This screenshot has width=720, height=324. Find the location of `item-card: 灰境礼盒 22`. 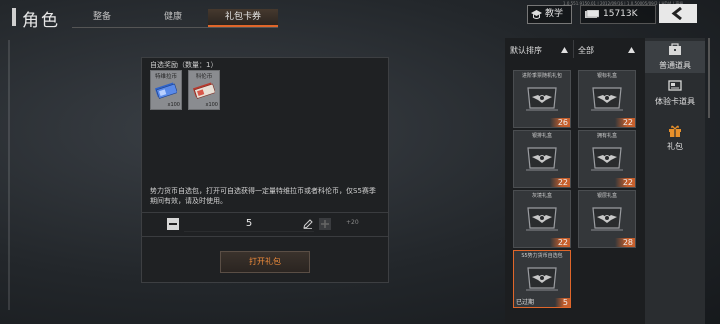

item-card: 灰境礼盒 22 is located at coordinates (542, 219).